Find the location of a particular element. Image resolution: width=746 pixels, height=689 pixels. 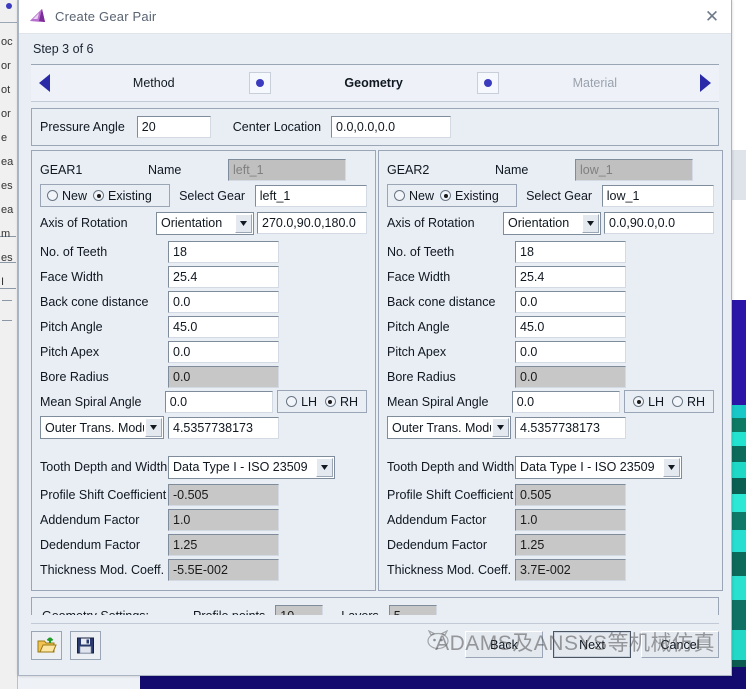

gear1-mode-existing-label: Existing is located at coordinates (130, 195).